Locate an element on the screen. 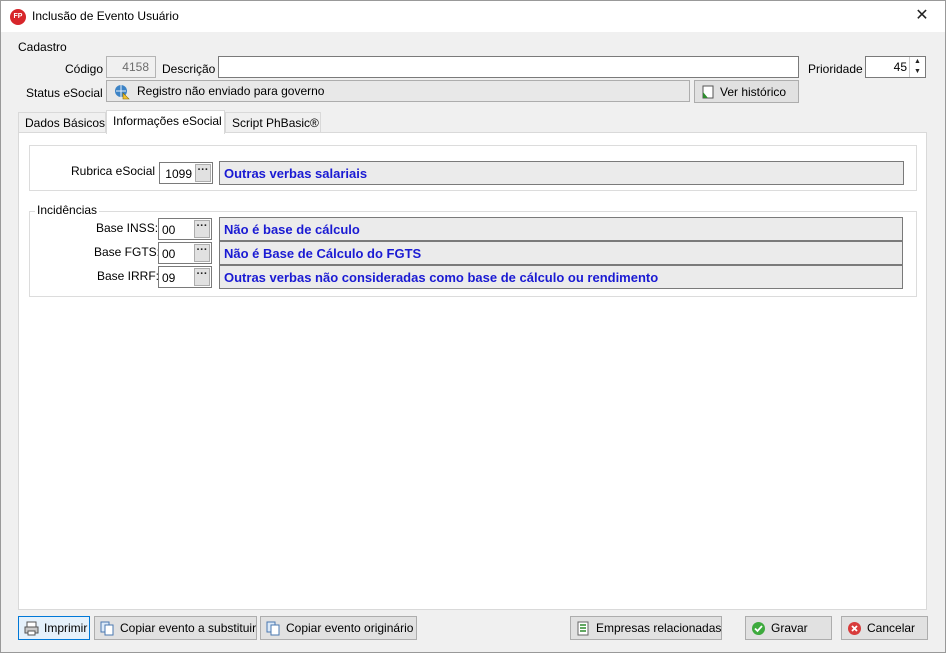 The width and height of the screenshot is (946, 653). company-list-icon is located at coordinates (583, 628).